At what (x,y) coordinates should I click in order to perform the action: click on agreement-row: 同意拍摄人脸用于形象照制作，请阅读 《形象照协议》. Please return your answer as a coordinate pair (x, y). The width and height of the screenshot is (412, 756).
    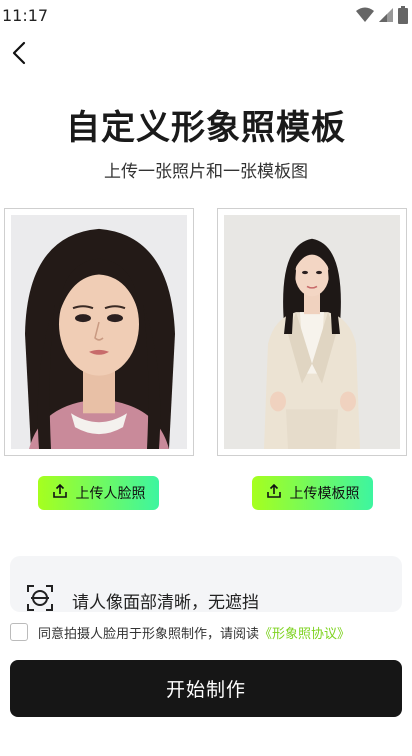
    Looking at the image, I should click on (210, 632).